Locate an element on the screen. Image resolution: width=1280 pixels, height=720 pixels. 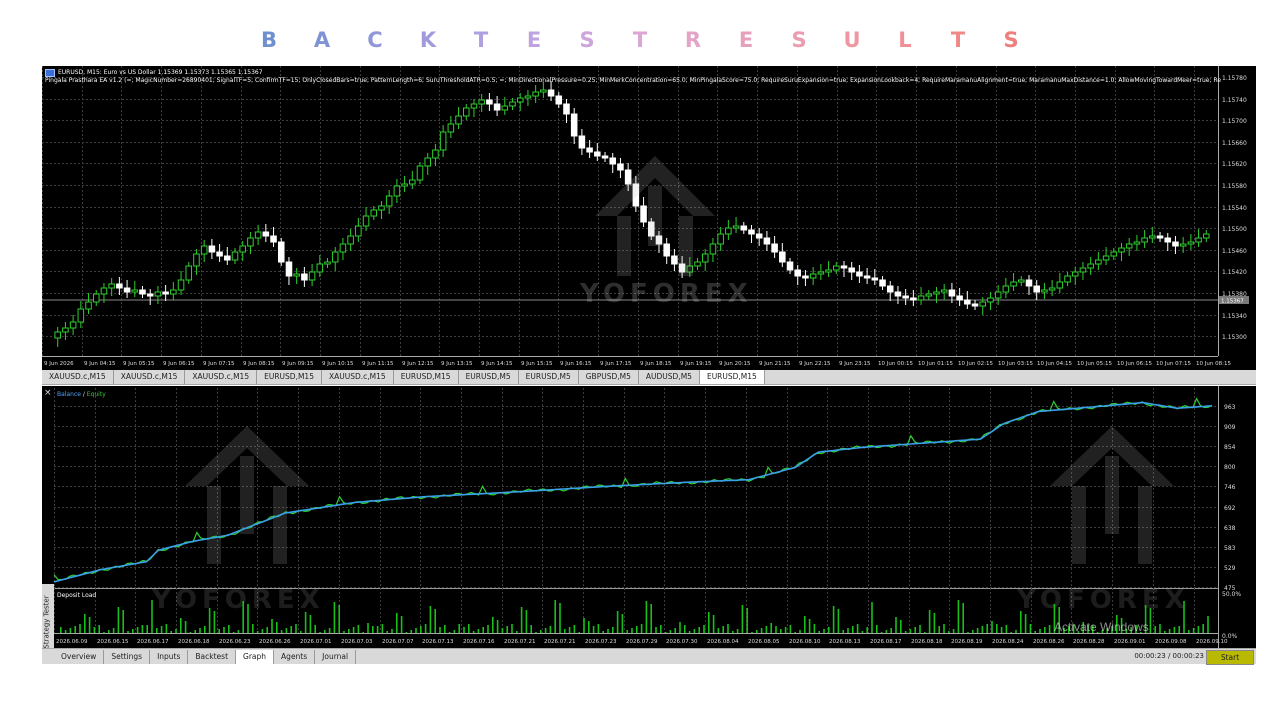
time-tick-label: 10 Jun 06:15 is located at coordinates (1134, 364).